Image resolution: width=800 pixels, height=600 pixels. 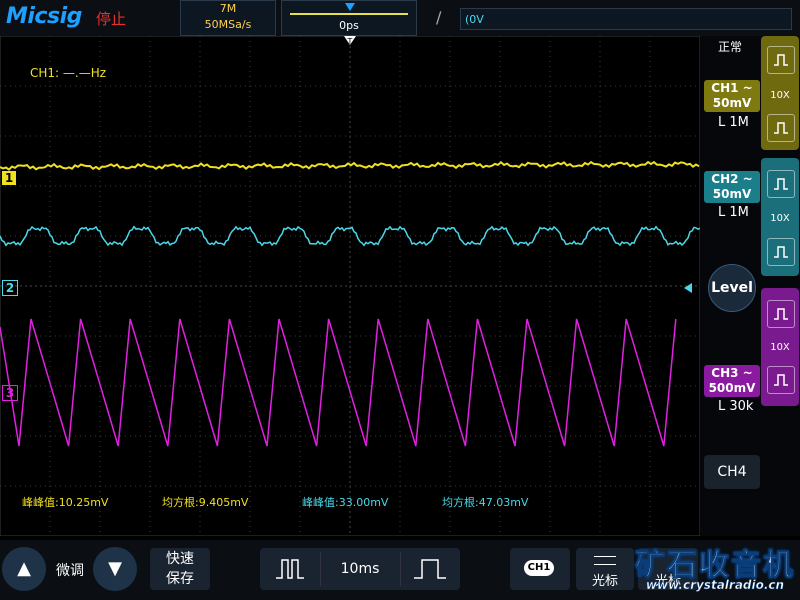 I want to click on quick-save-button: 快速 保存, so click(x=180, y=569).